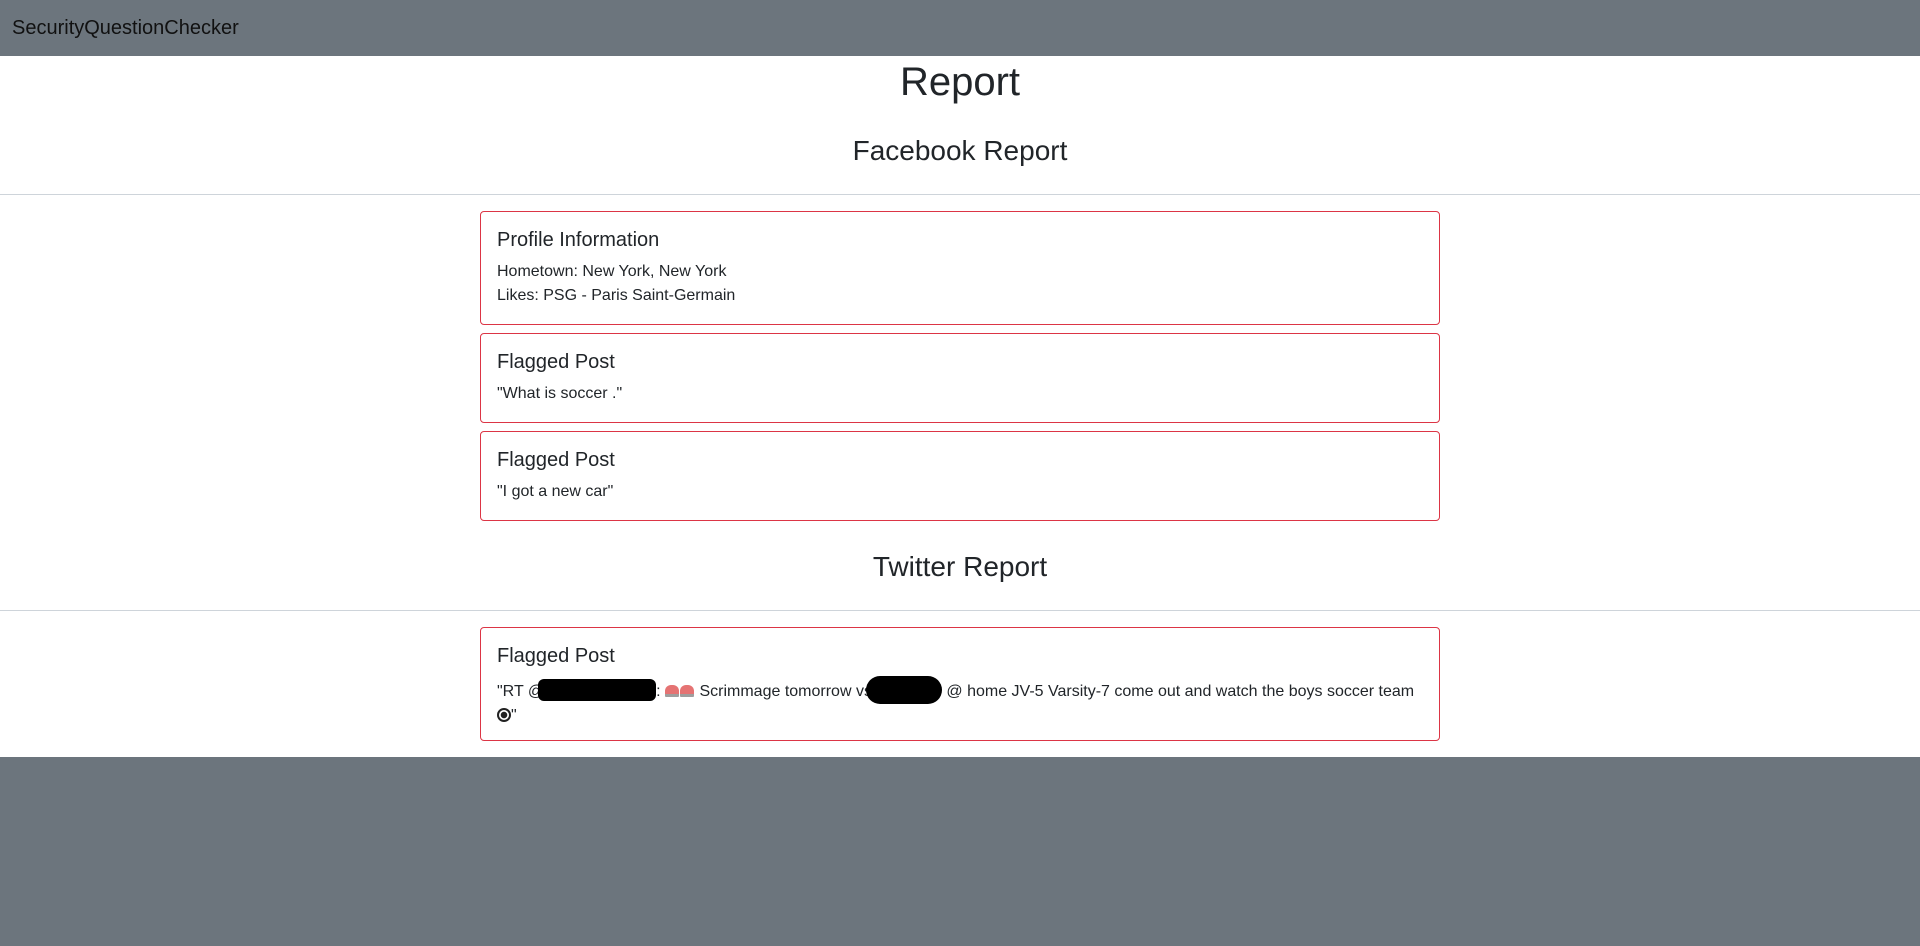  Describe the element at coordinates (960, 378) in the screenshot. I see `flagged-post-card: Flagged Post "What is soccer ."` at that location.